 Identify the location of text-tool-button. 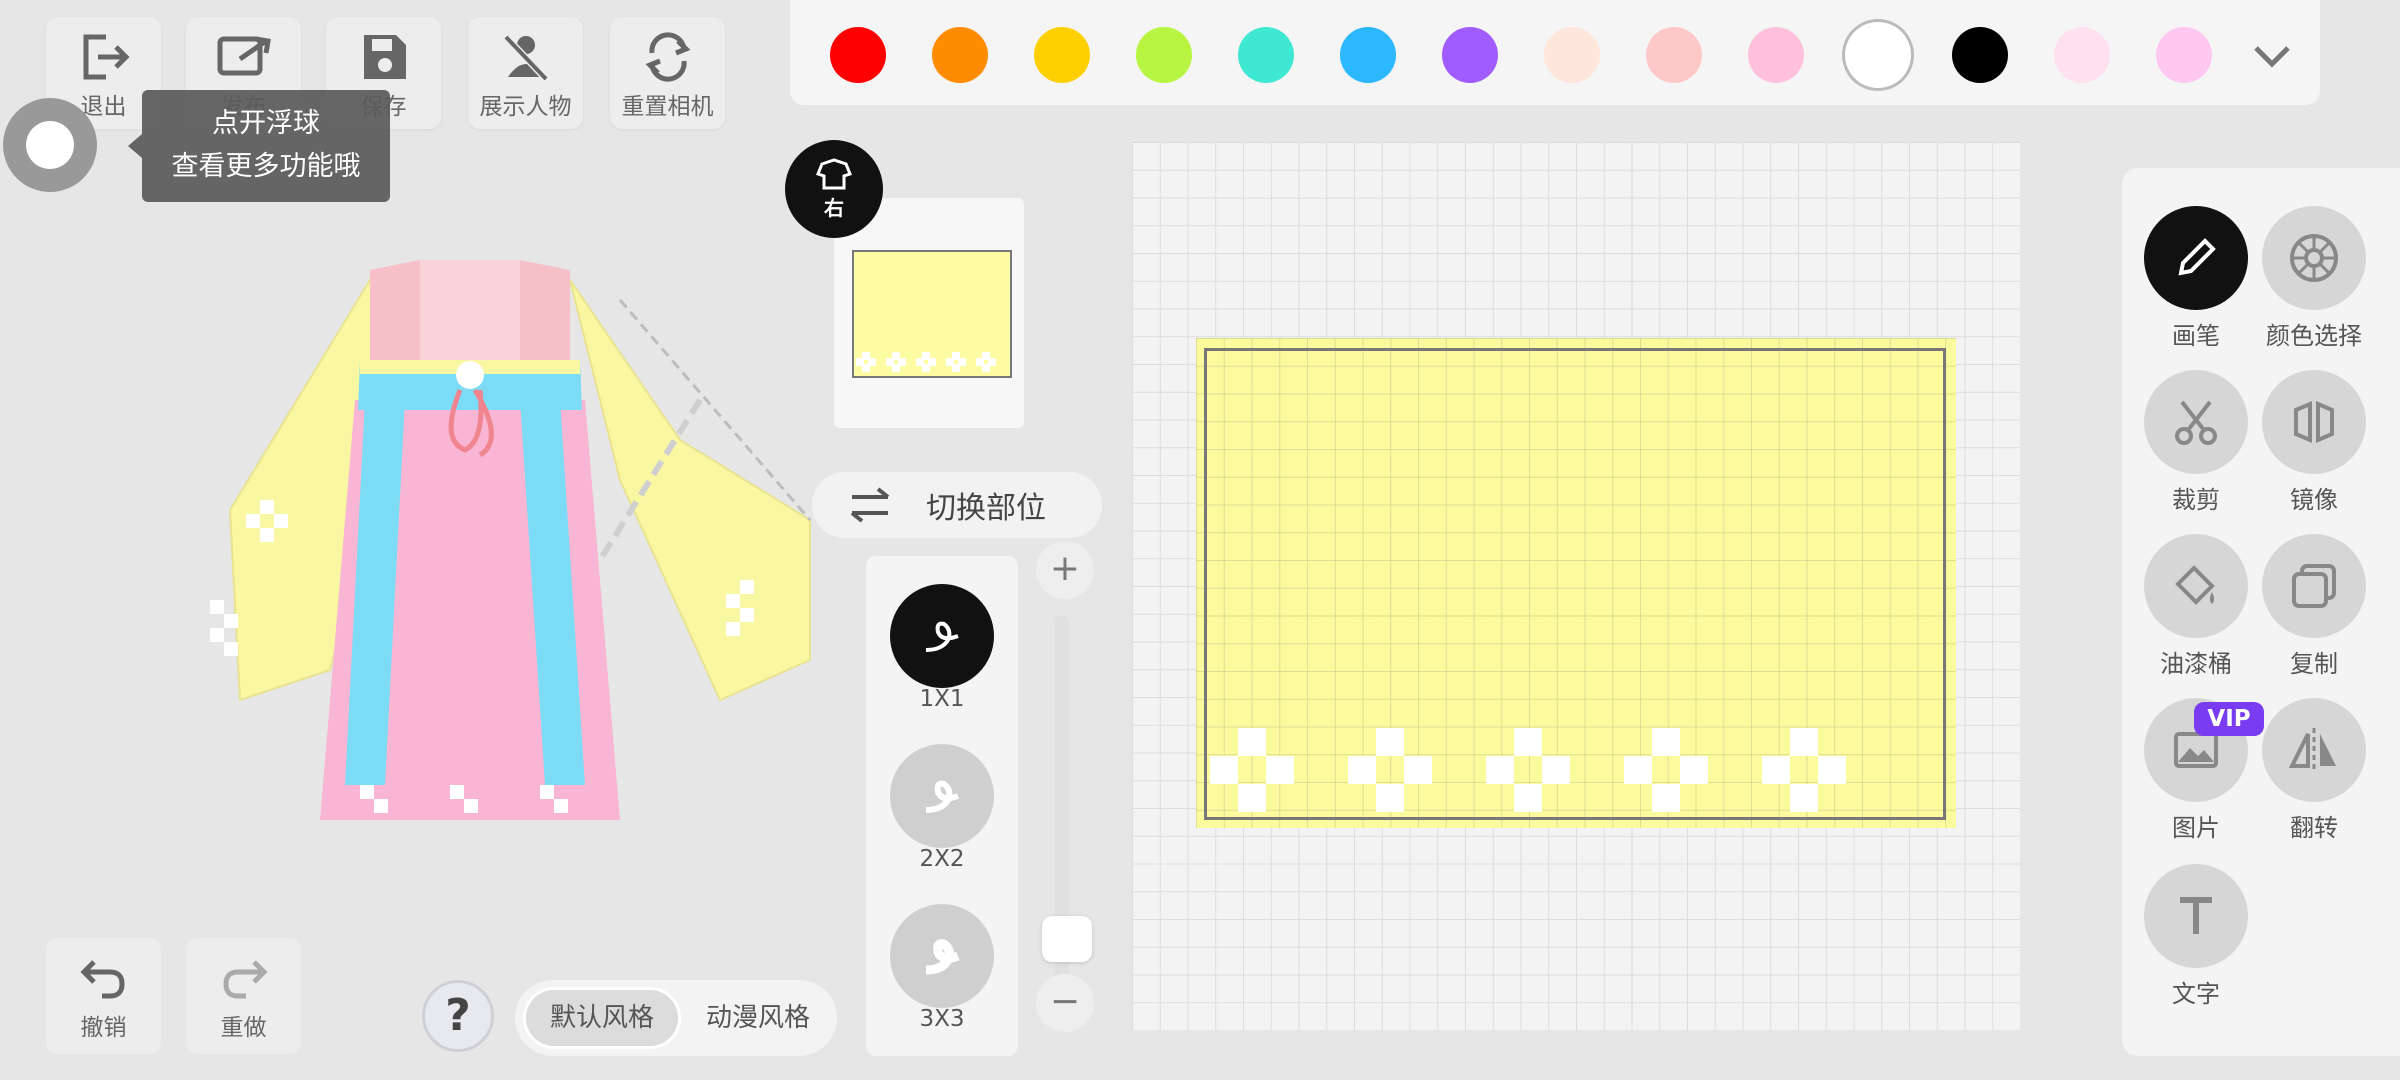
(2196, 916).